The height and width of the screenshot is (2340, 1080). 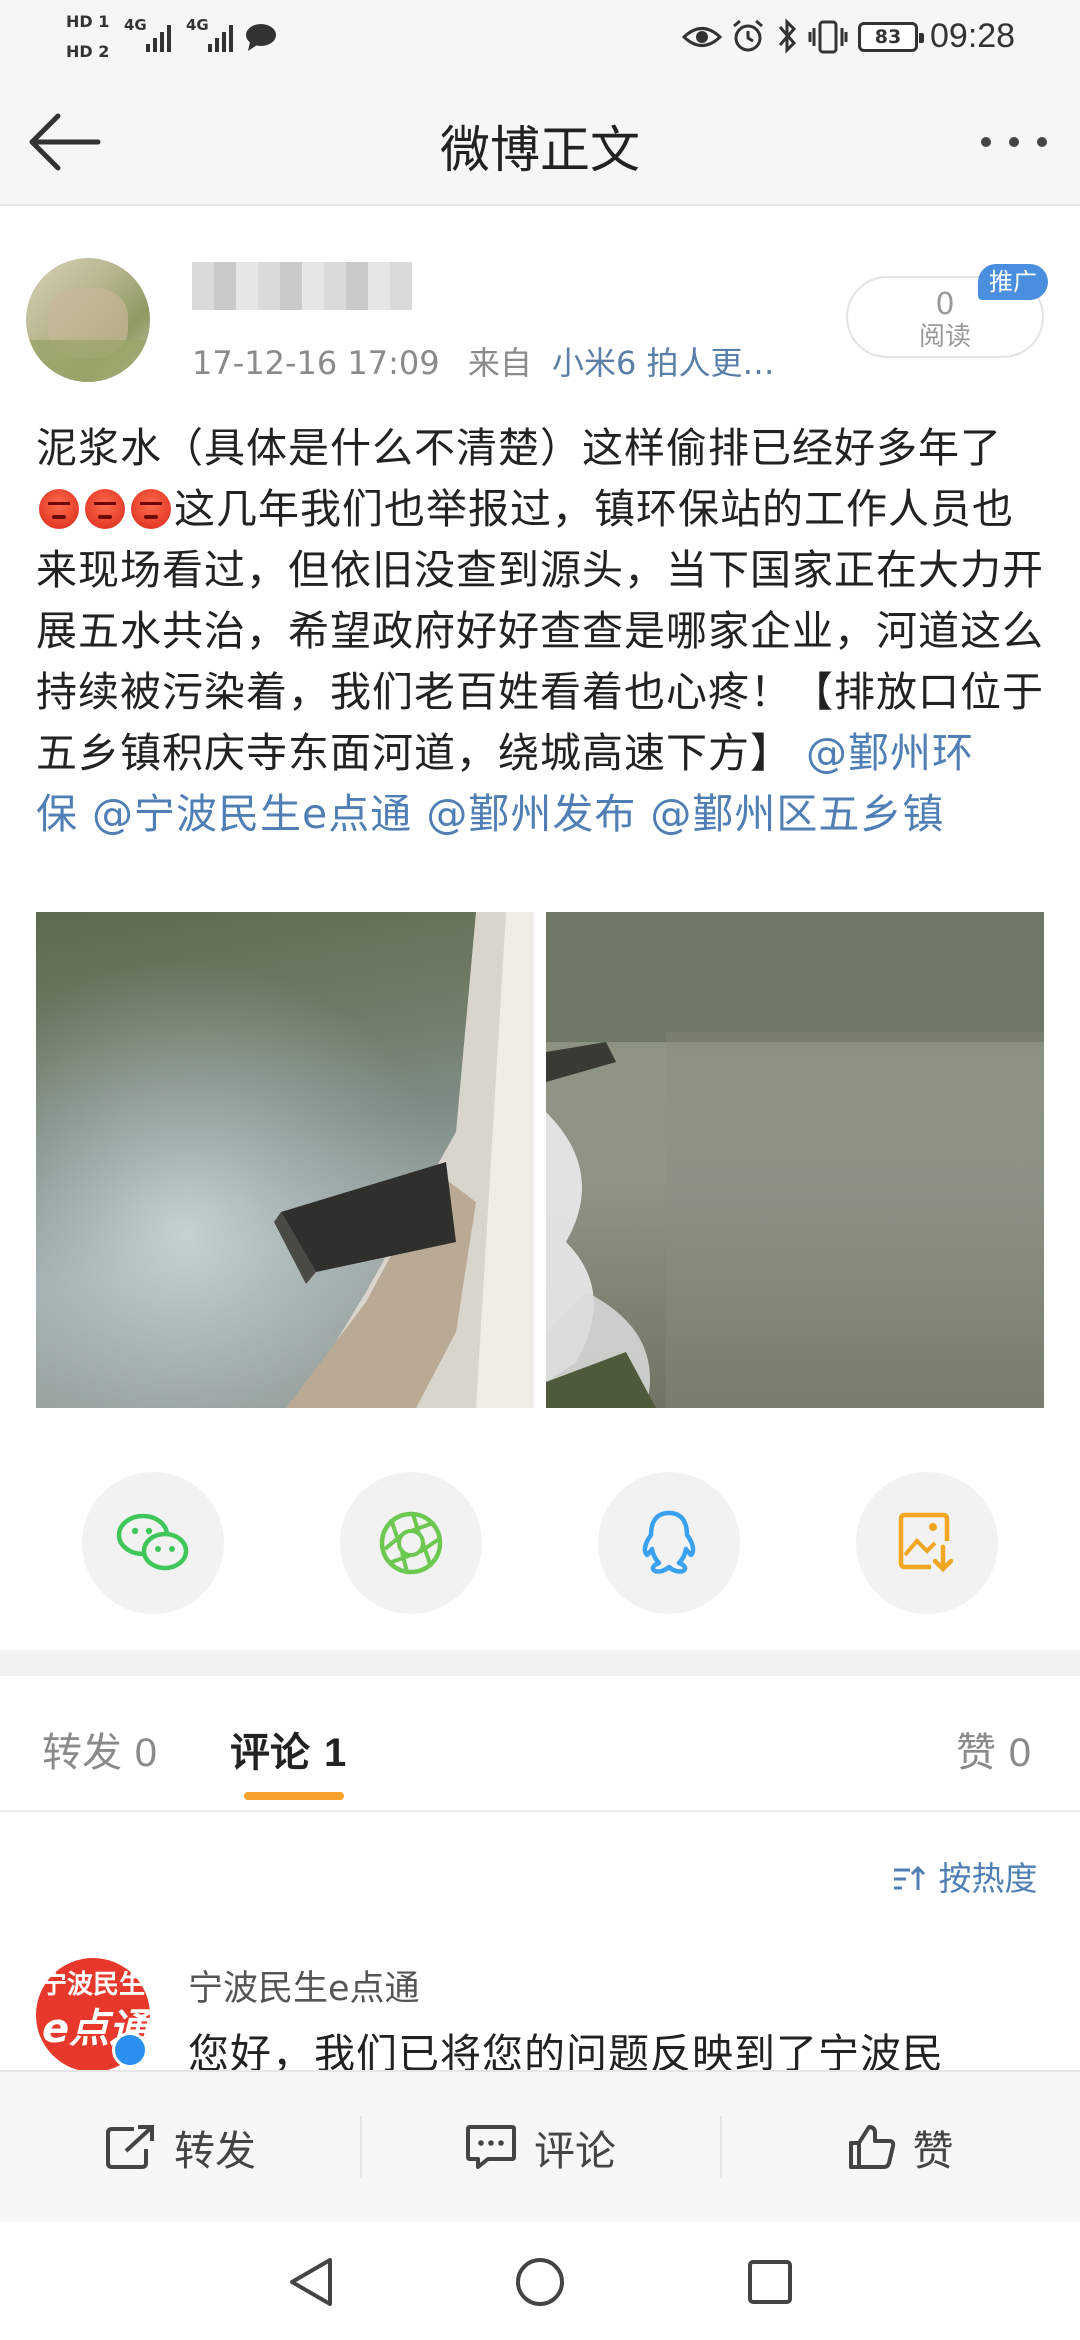 What do you see at coordinates (252, 814) in the screenshot?
I see `mention-link: @宁波民生e点通` at bounding box center [252, 814].